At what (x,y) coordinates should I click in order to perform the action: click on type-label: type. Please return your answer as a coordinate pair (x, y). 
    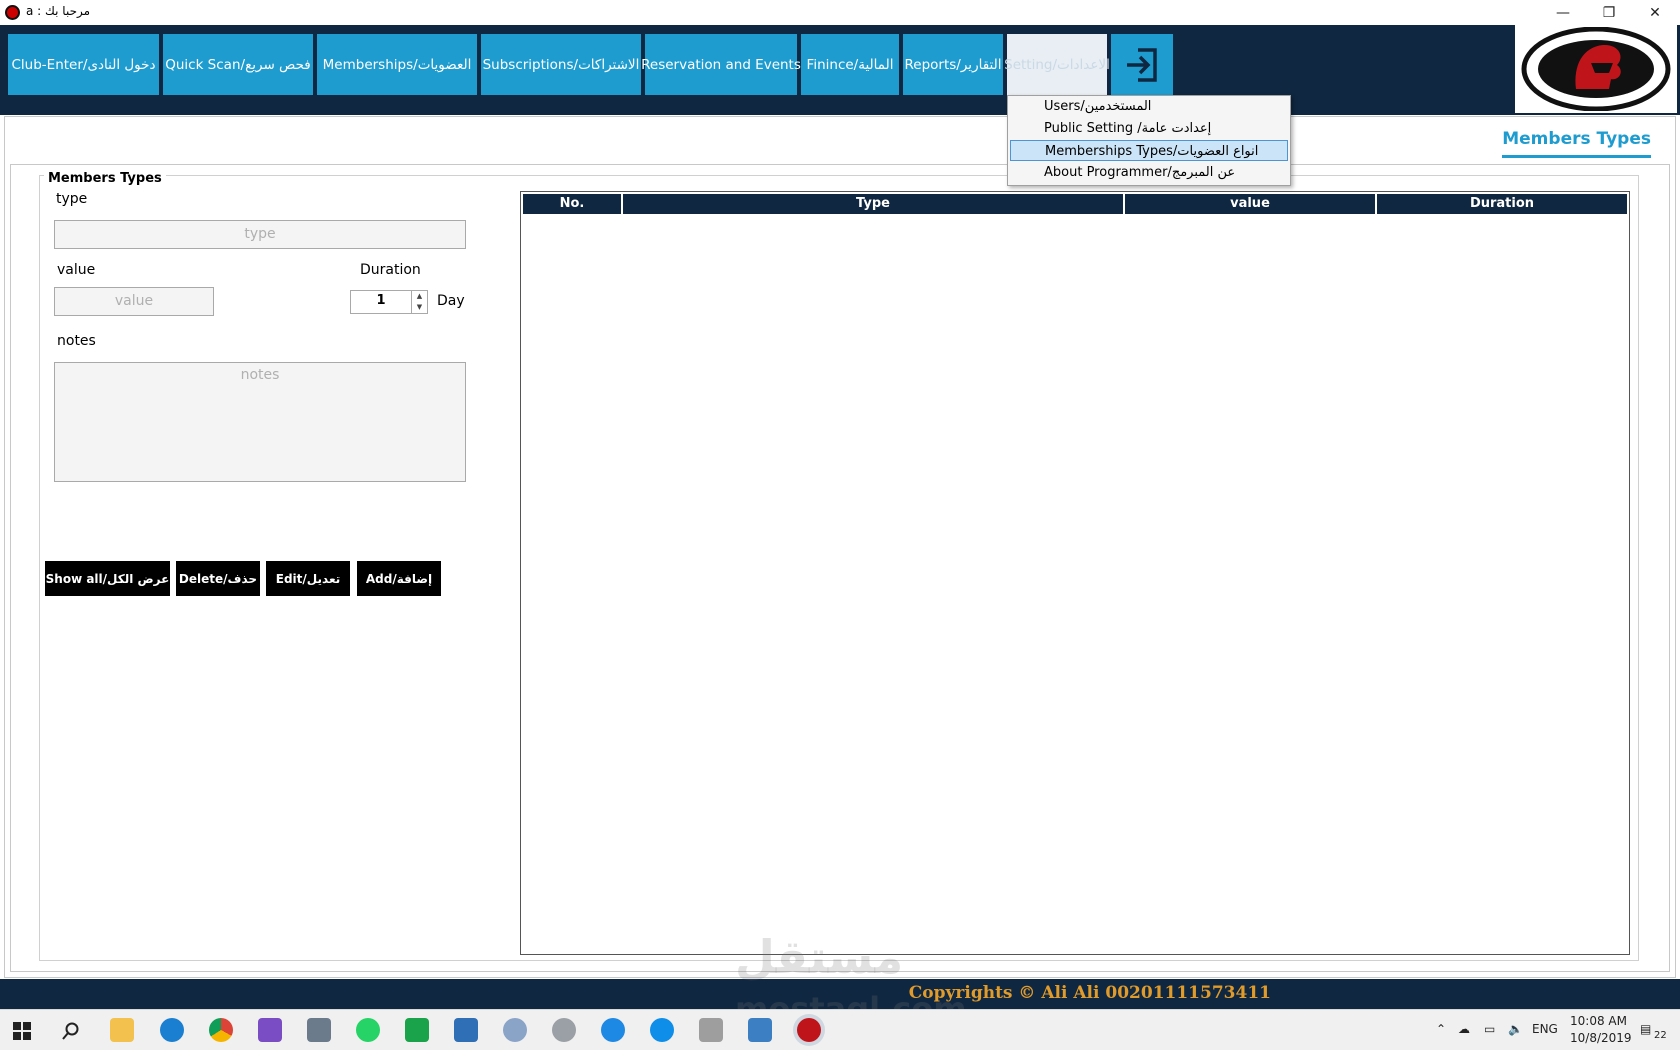
    Looking at the image, I should click on (72, 199).